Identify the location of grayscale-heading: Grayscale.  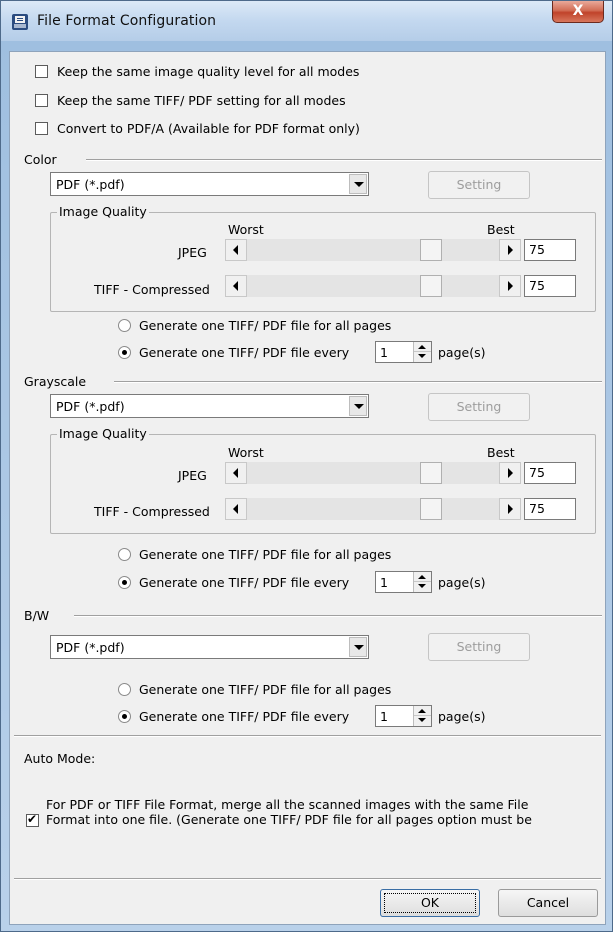
(55, 381).